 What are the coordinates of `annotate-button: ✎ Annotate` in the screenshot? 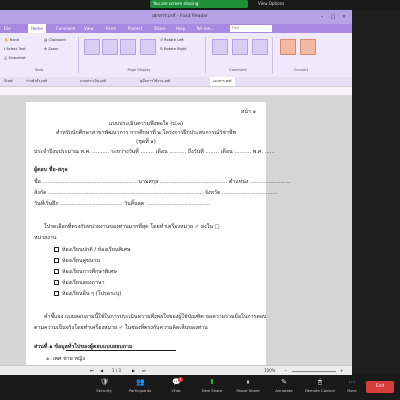 It's located at (284, 387).